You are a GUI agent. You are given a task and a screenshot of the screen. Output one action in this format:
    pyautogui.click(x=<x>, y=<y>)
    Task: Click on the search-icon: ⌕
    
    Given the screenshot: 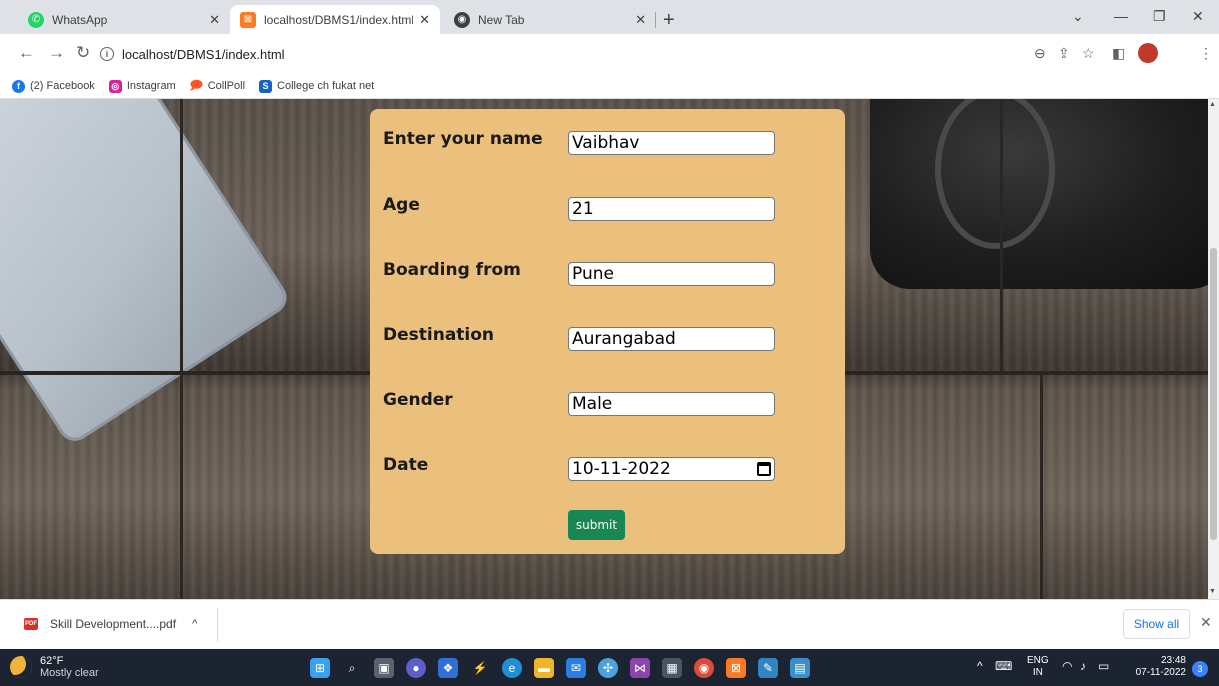 What is the action you would take?
    pyautogui.click(x=352, y=668)
    